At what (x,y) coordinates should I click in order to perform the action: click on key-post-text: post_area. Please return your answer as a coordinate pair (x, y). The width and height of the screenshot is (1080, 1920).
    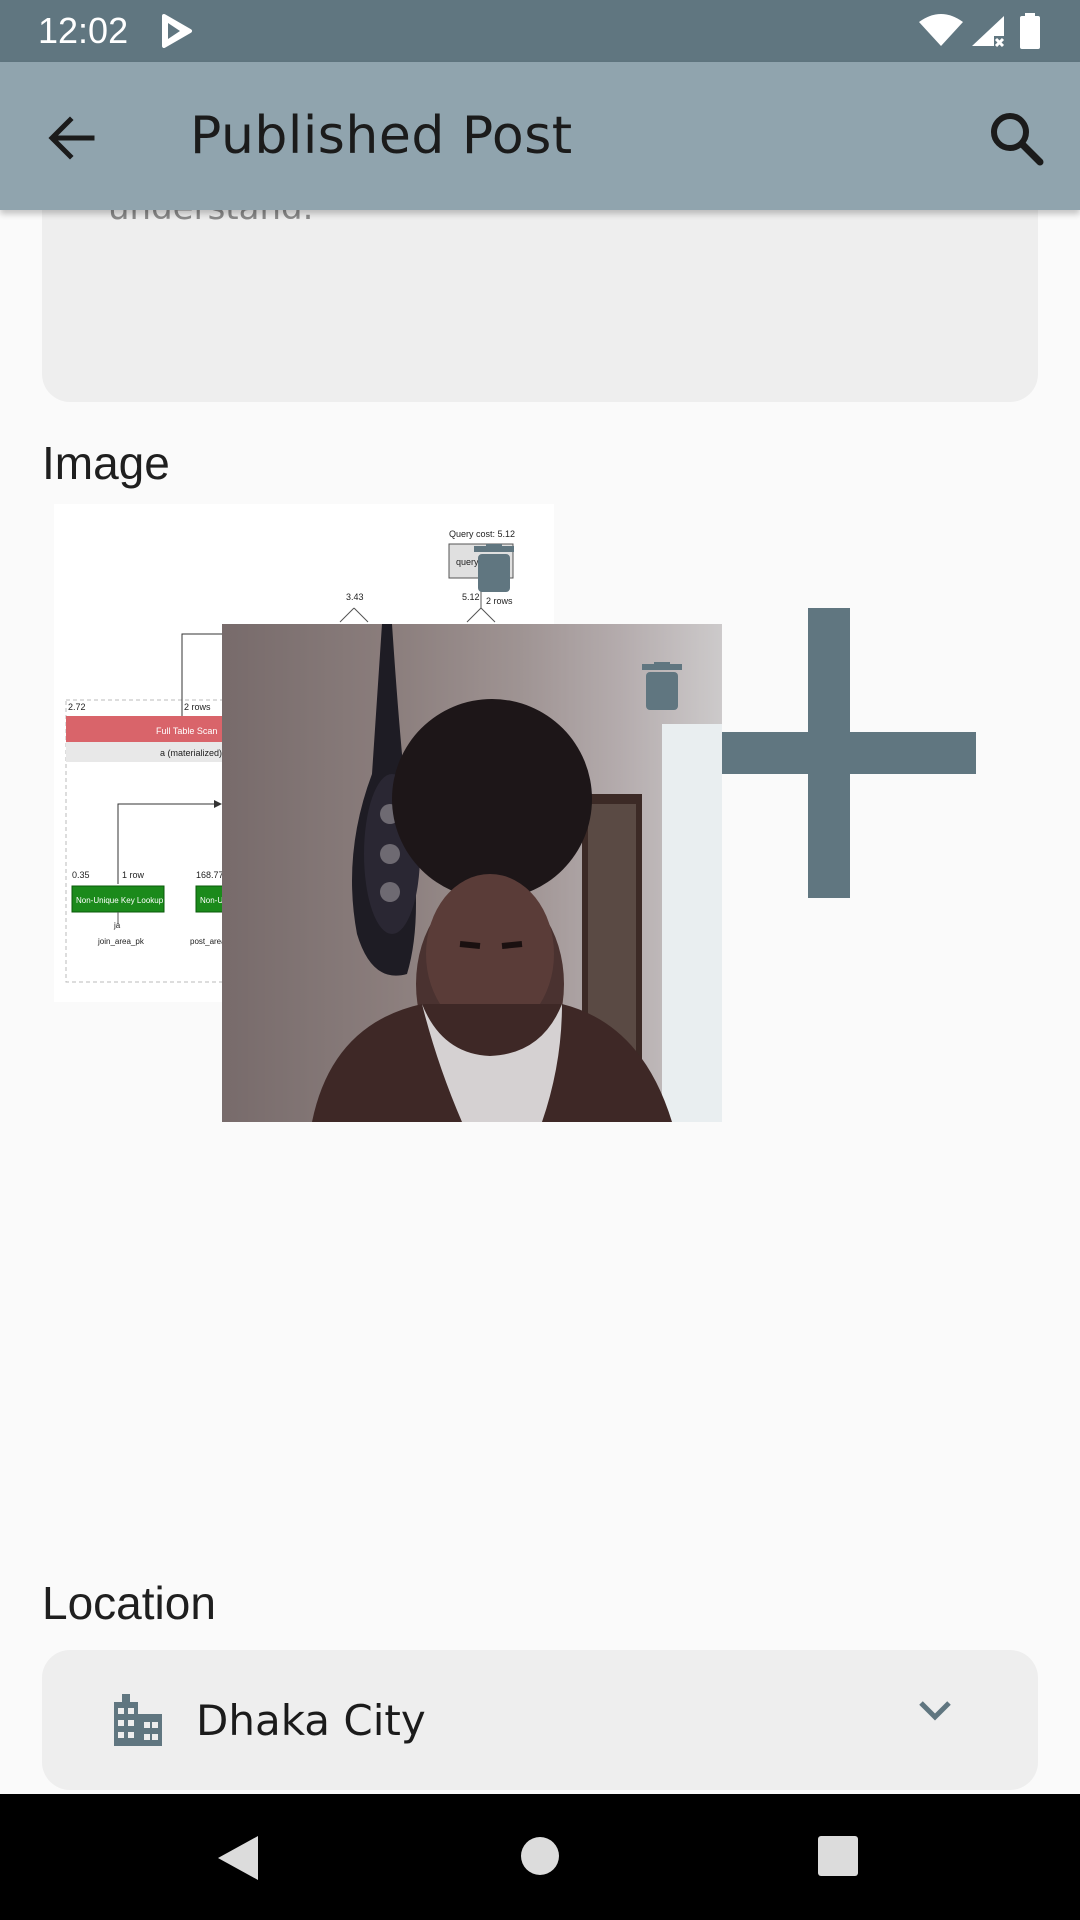
    Looking at the image, I should click on (208, 941).